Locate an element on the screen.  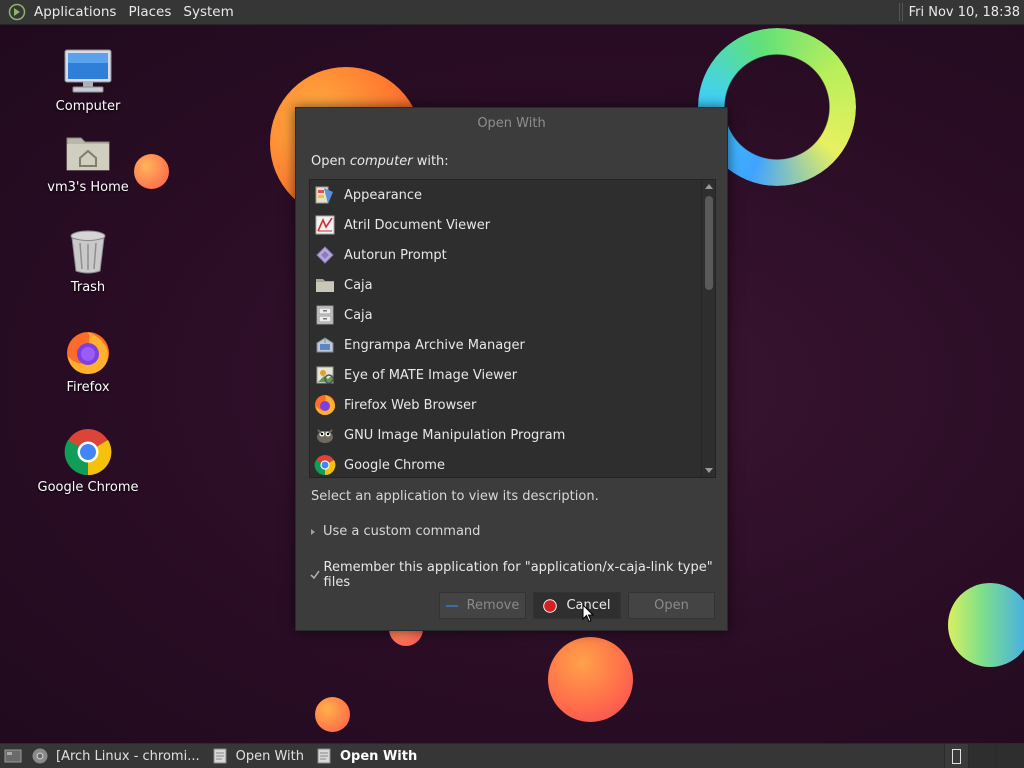
prompt-suffix: with: is located at coordinates (430, 161).